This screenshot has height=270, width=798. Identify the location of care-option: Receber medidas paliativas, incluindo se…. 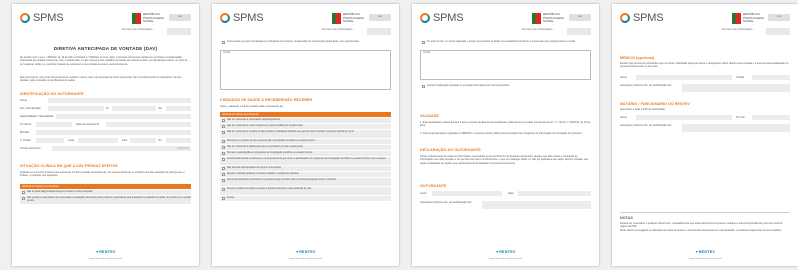
(305, 174).